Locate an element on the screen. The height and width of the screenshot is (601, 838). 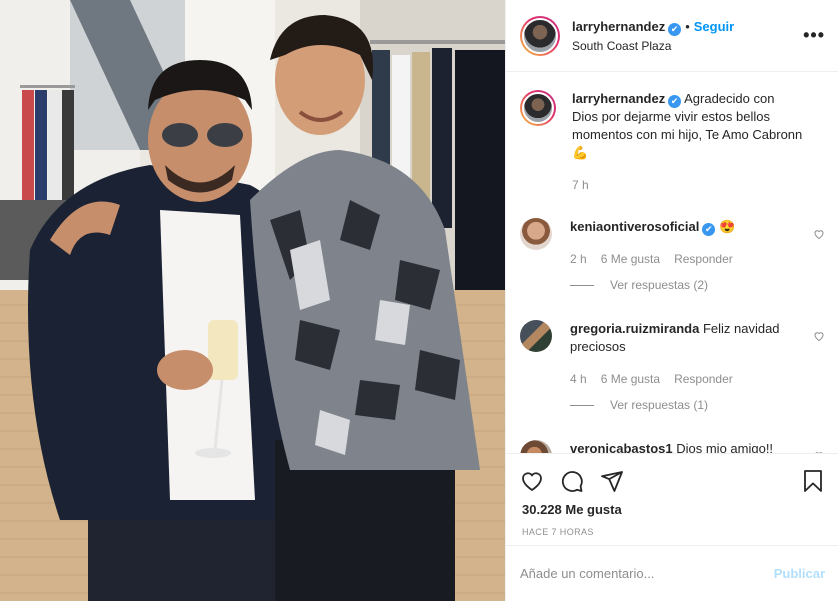
caption-avatar is located at coordinates (538, 108).